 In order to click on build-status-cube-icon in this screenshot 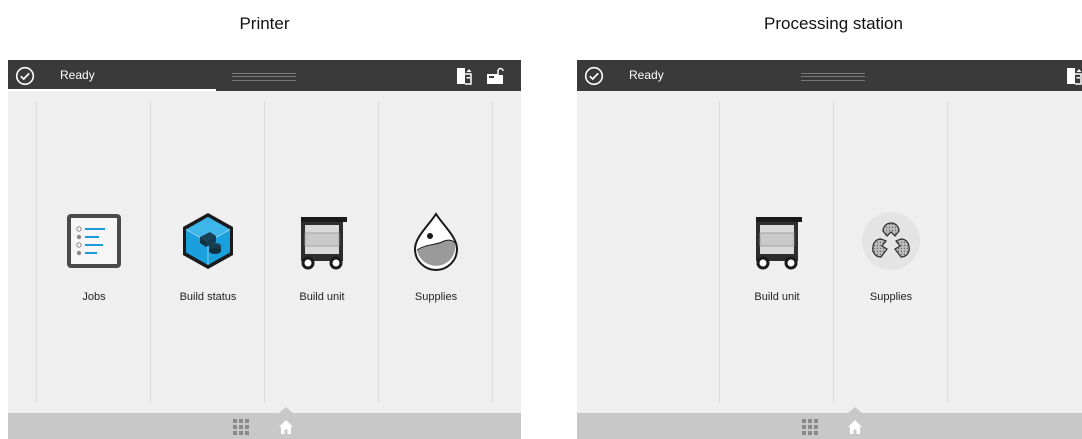, I will do `click(208, 241)`.